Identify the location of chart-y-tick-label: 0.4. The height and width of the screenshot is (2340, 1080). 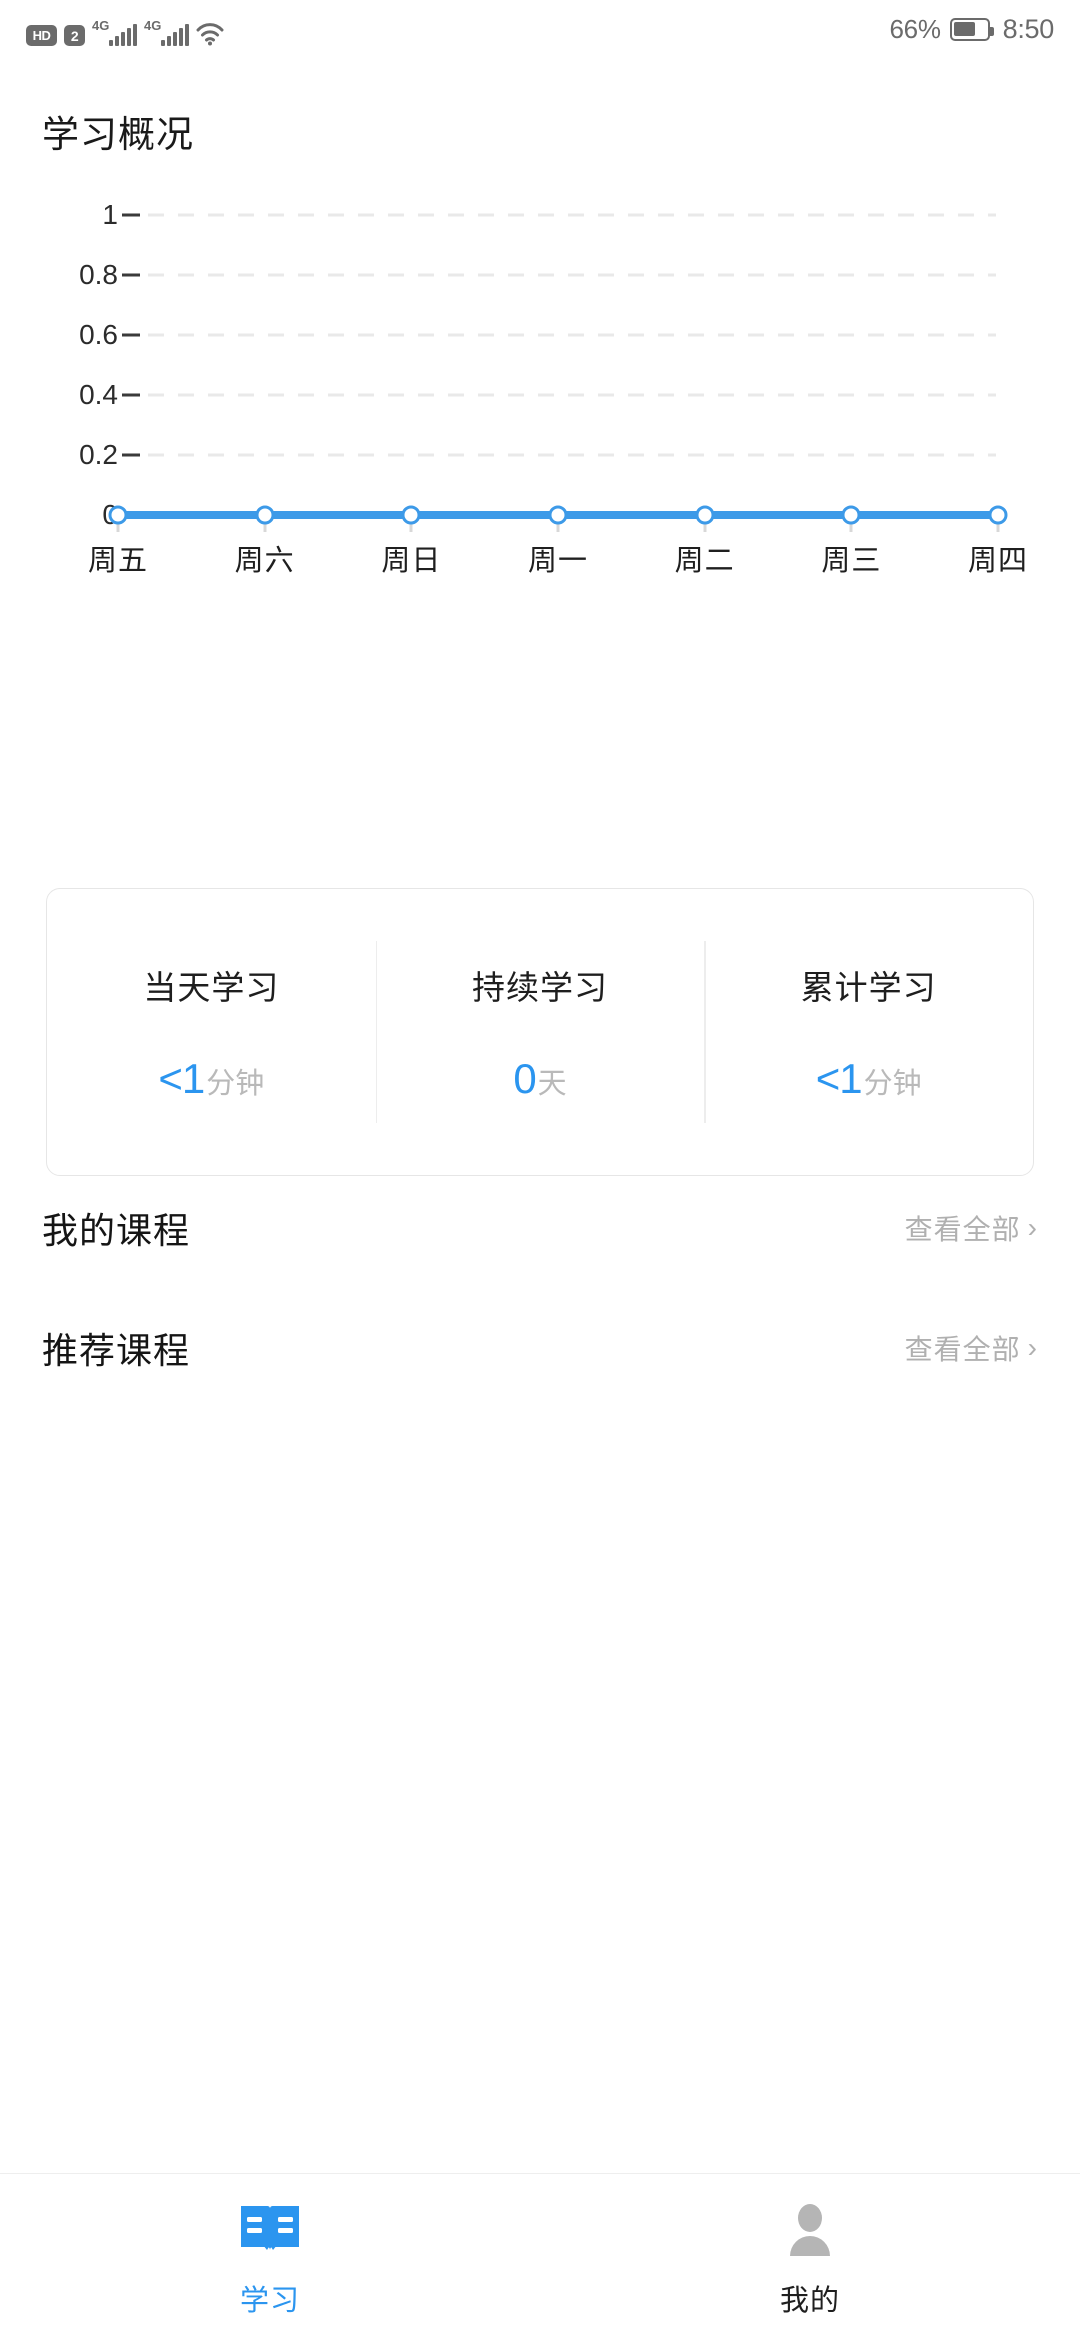
(98, 394).